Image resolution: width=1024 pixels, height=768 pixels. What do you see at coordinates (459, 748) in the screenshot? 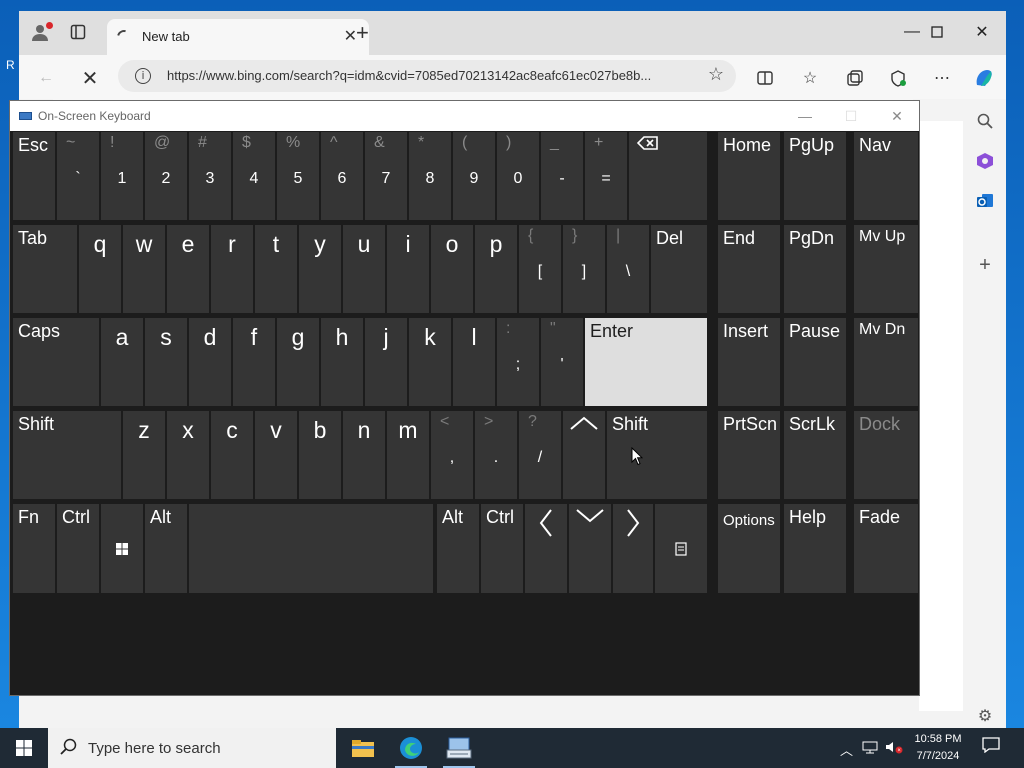
I see `on-screen-keyboard-taskbar-icon` at bounding box center [459, 748].